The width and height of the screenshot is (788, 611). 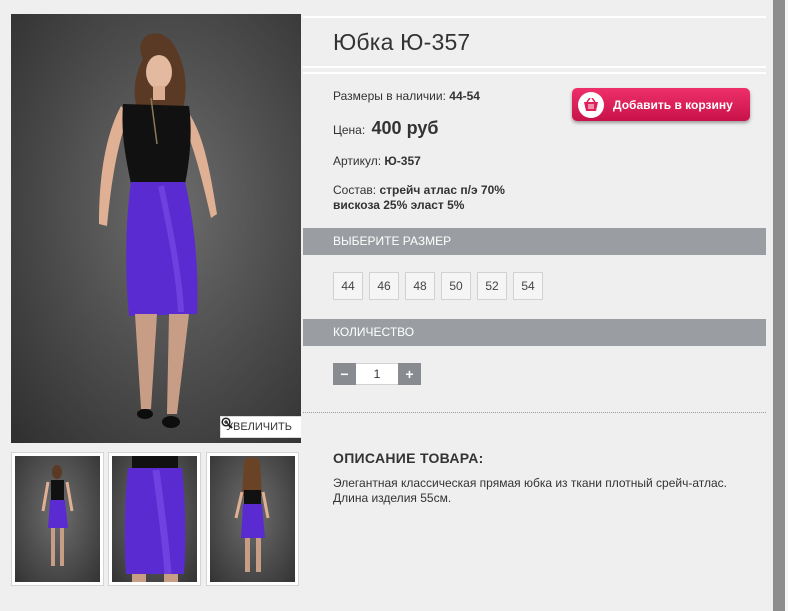 I want to click on composition-value-line2: вискоза 25% эласт 5%, so click(x=399, y=205).